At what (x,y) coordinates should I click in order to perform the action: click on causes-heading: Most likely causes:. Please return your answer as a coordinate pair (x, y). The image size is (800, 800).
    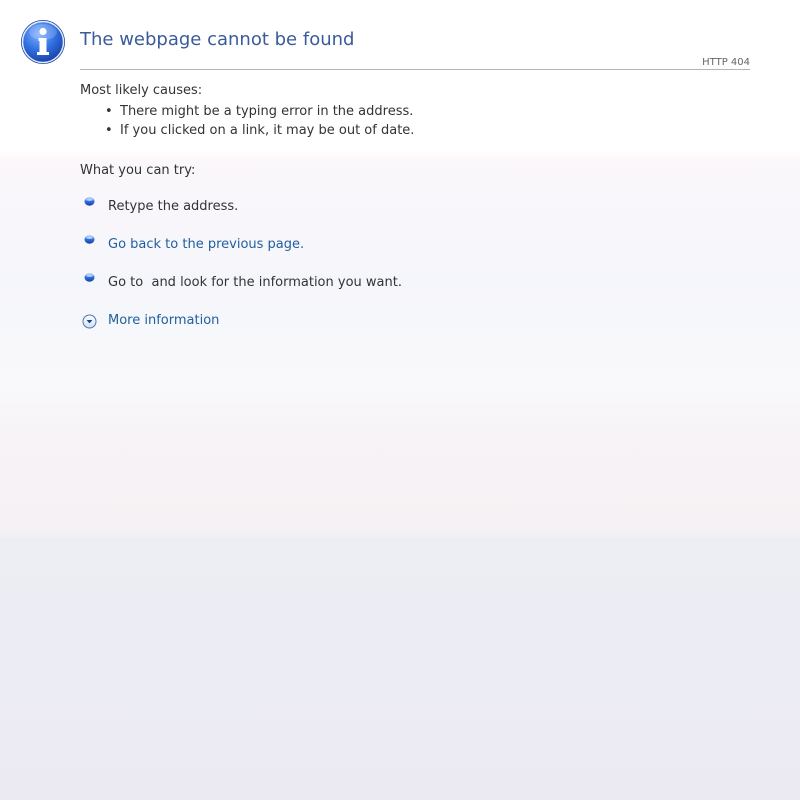
    Looking at the image, I should click on (141, 90).